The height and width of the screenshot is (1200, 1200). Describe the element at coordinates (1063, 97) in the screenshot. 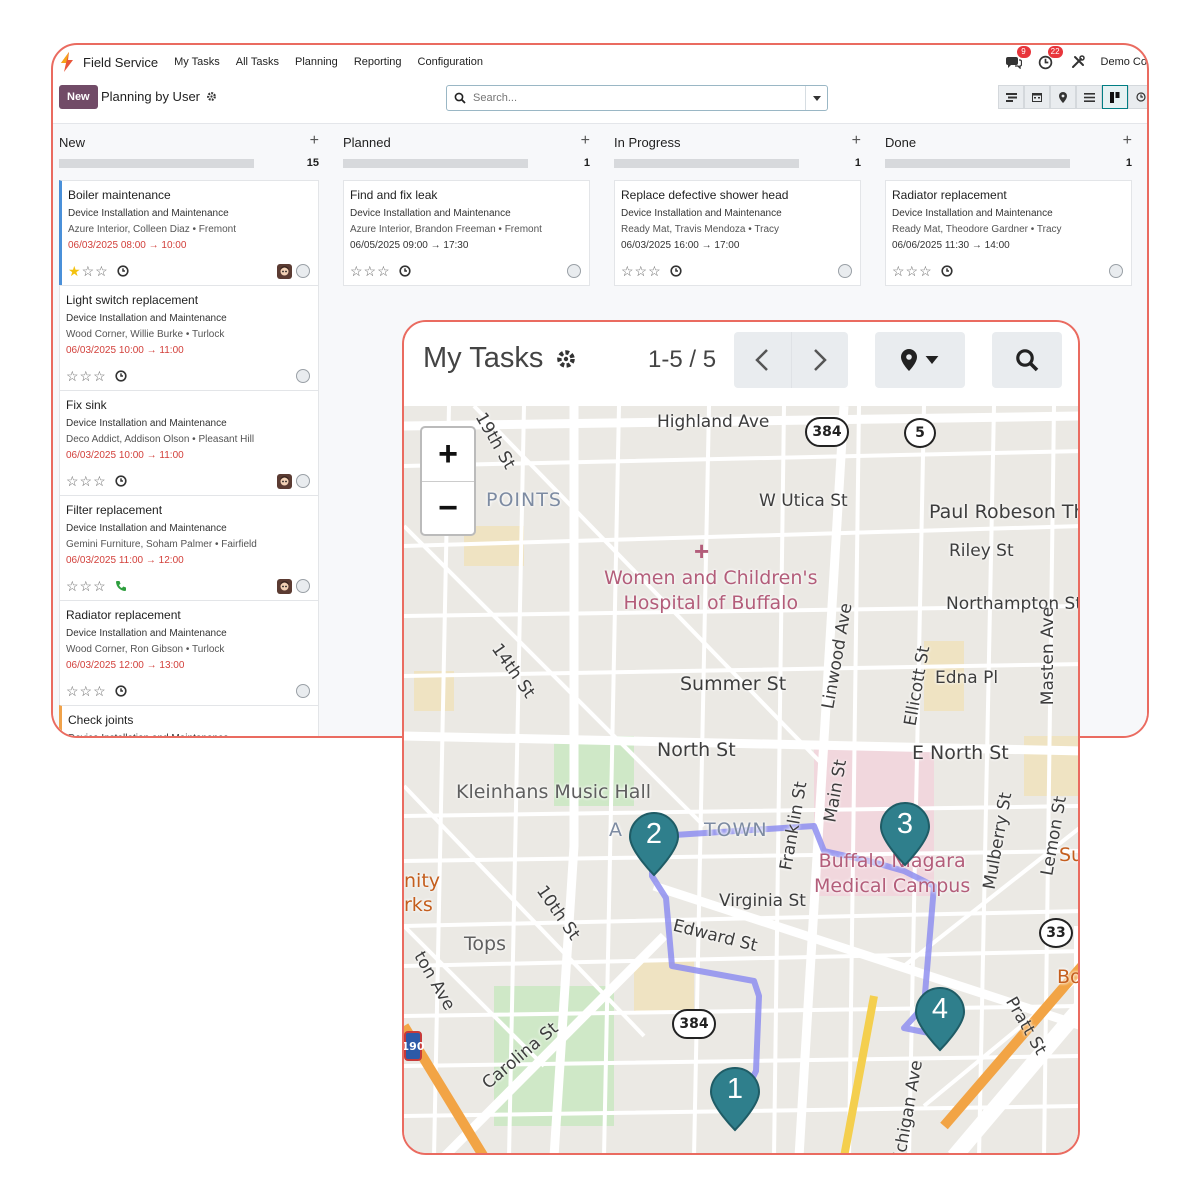

I see `map-view-button` at that location.